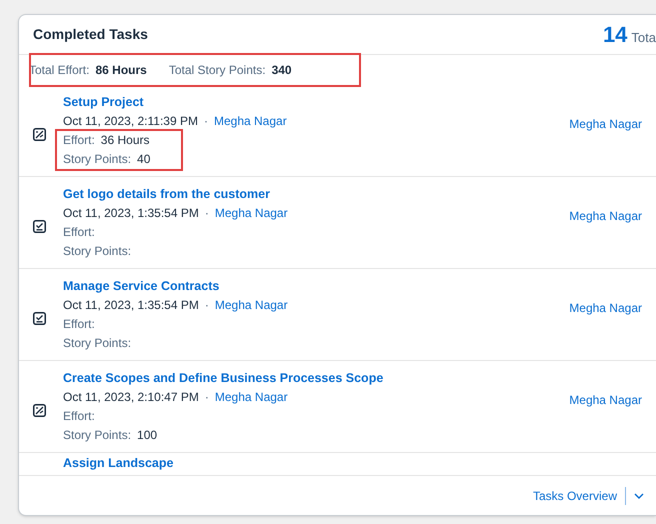 The image size is (656, 524). Describe the element at coordinates (643, 38) in the screenshot. I see `count-label: Tota` at that location.